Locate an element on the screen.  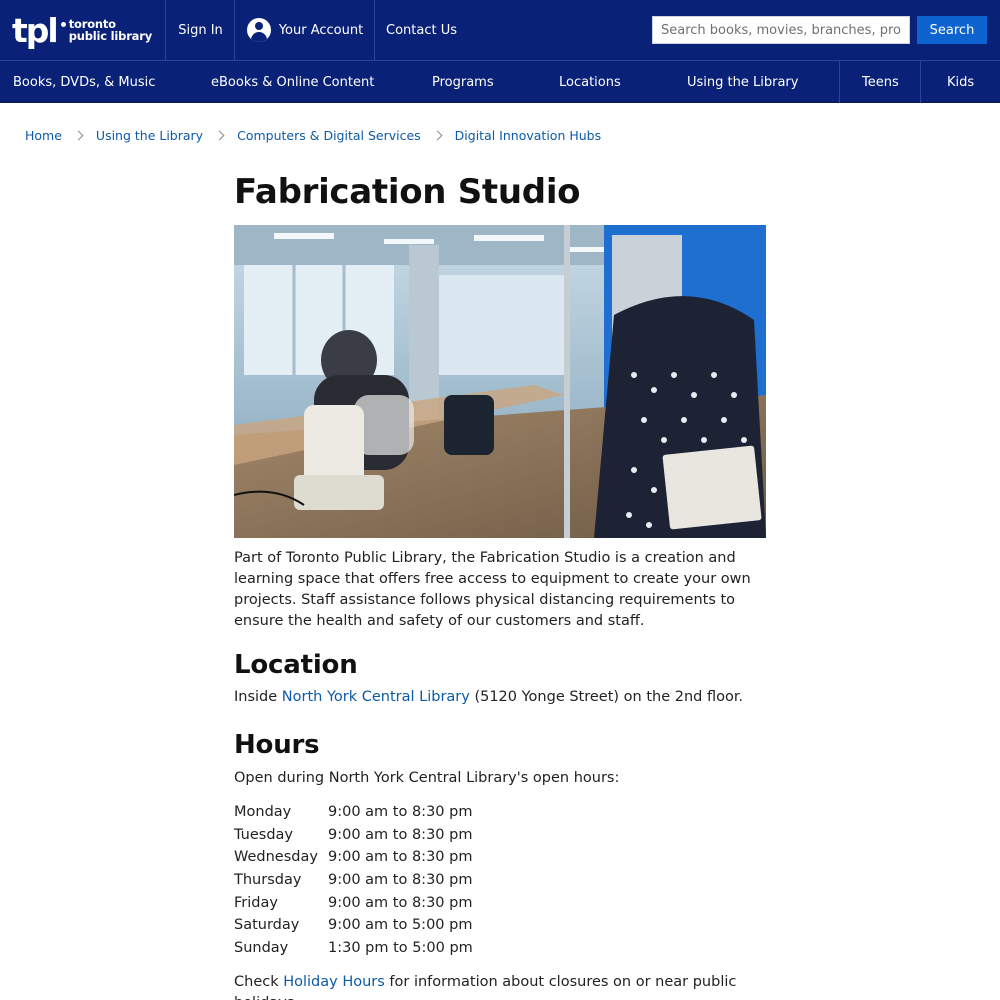
search-button: Search is located at coordinates (952, 30).